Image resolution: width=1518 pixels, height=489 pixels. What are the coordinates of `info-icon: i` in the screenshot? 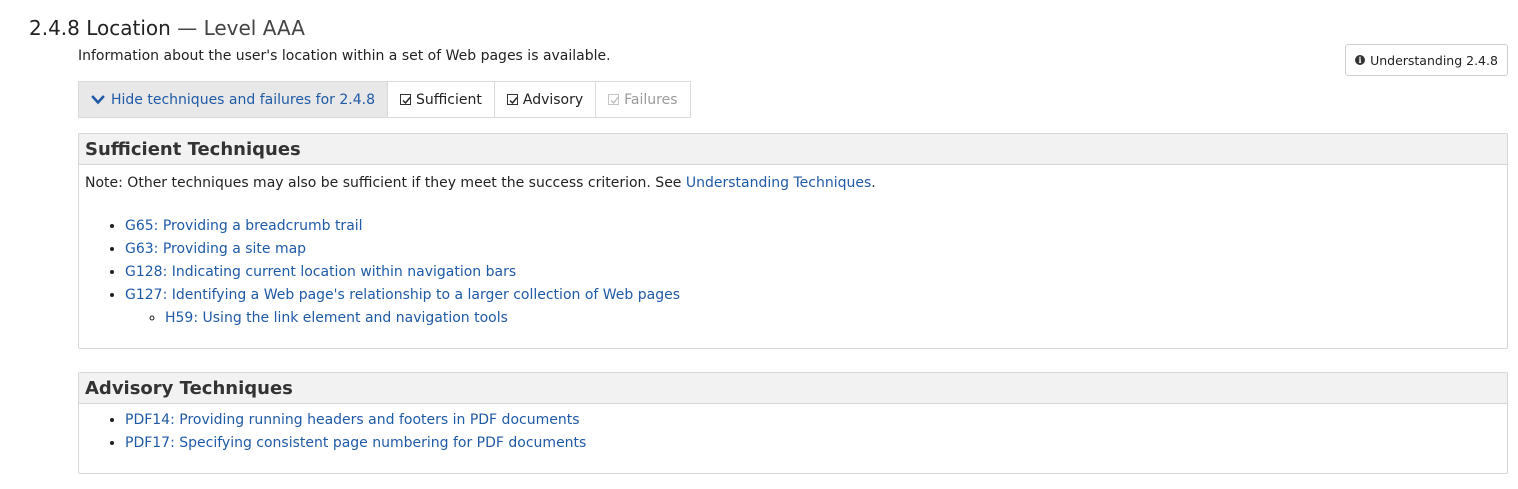 It's located at (1360, 60).